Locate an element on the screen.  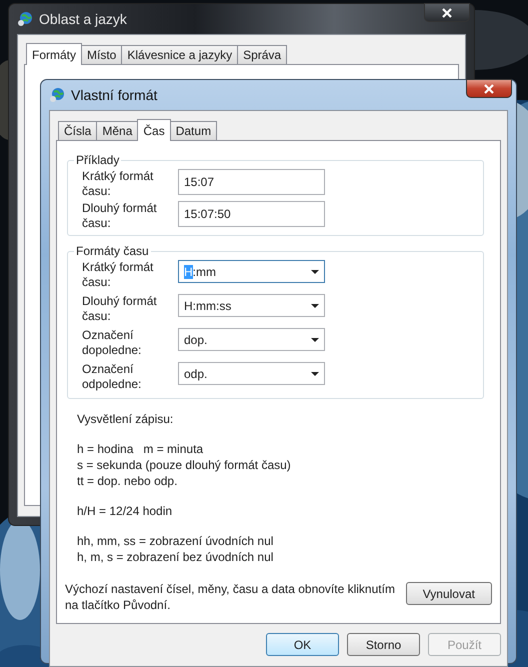
combo-box: odp. is located at coordinates (251, 373).